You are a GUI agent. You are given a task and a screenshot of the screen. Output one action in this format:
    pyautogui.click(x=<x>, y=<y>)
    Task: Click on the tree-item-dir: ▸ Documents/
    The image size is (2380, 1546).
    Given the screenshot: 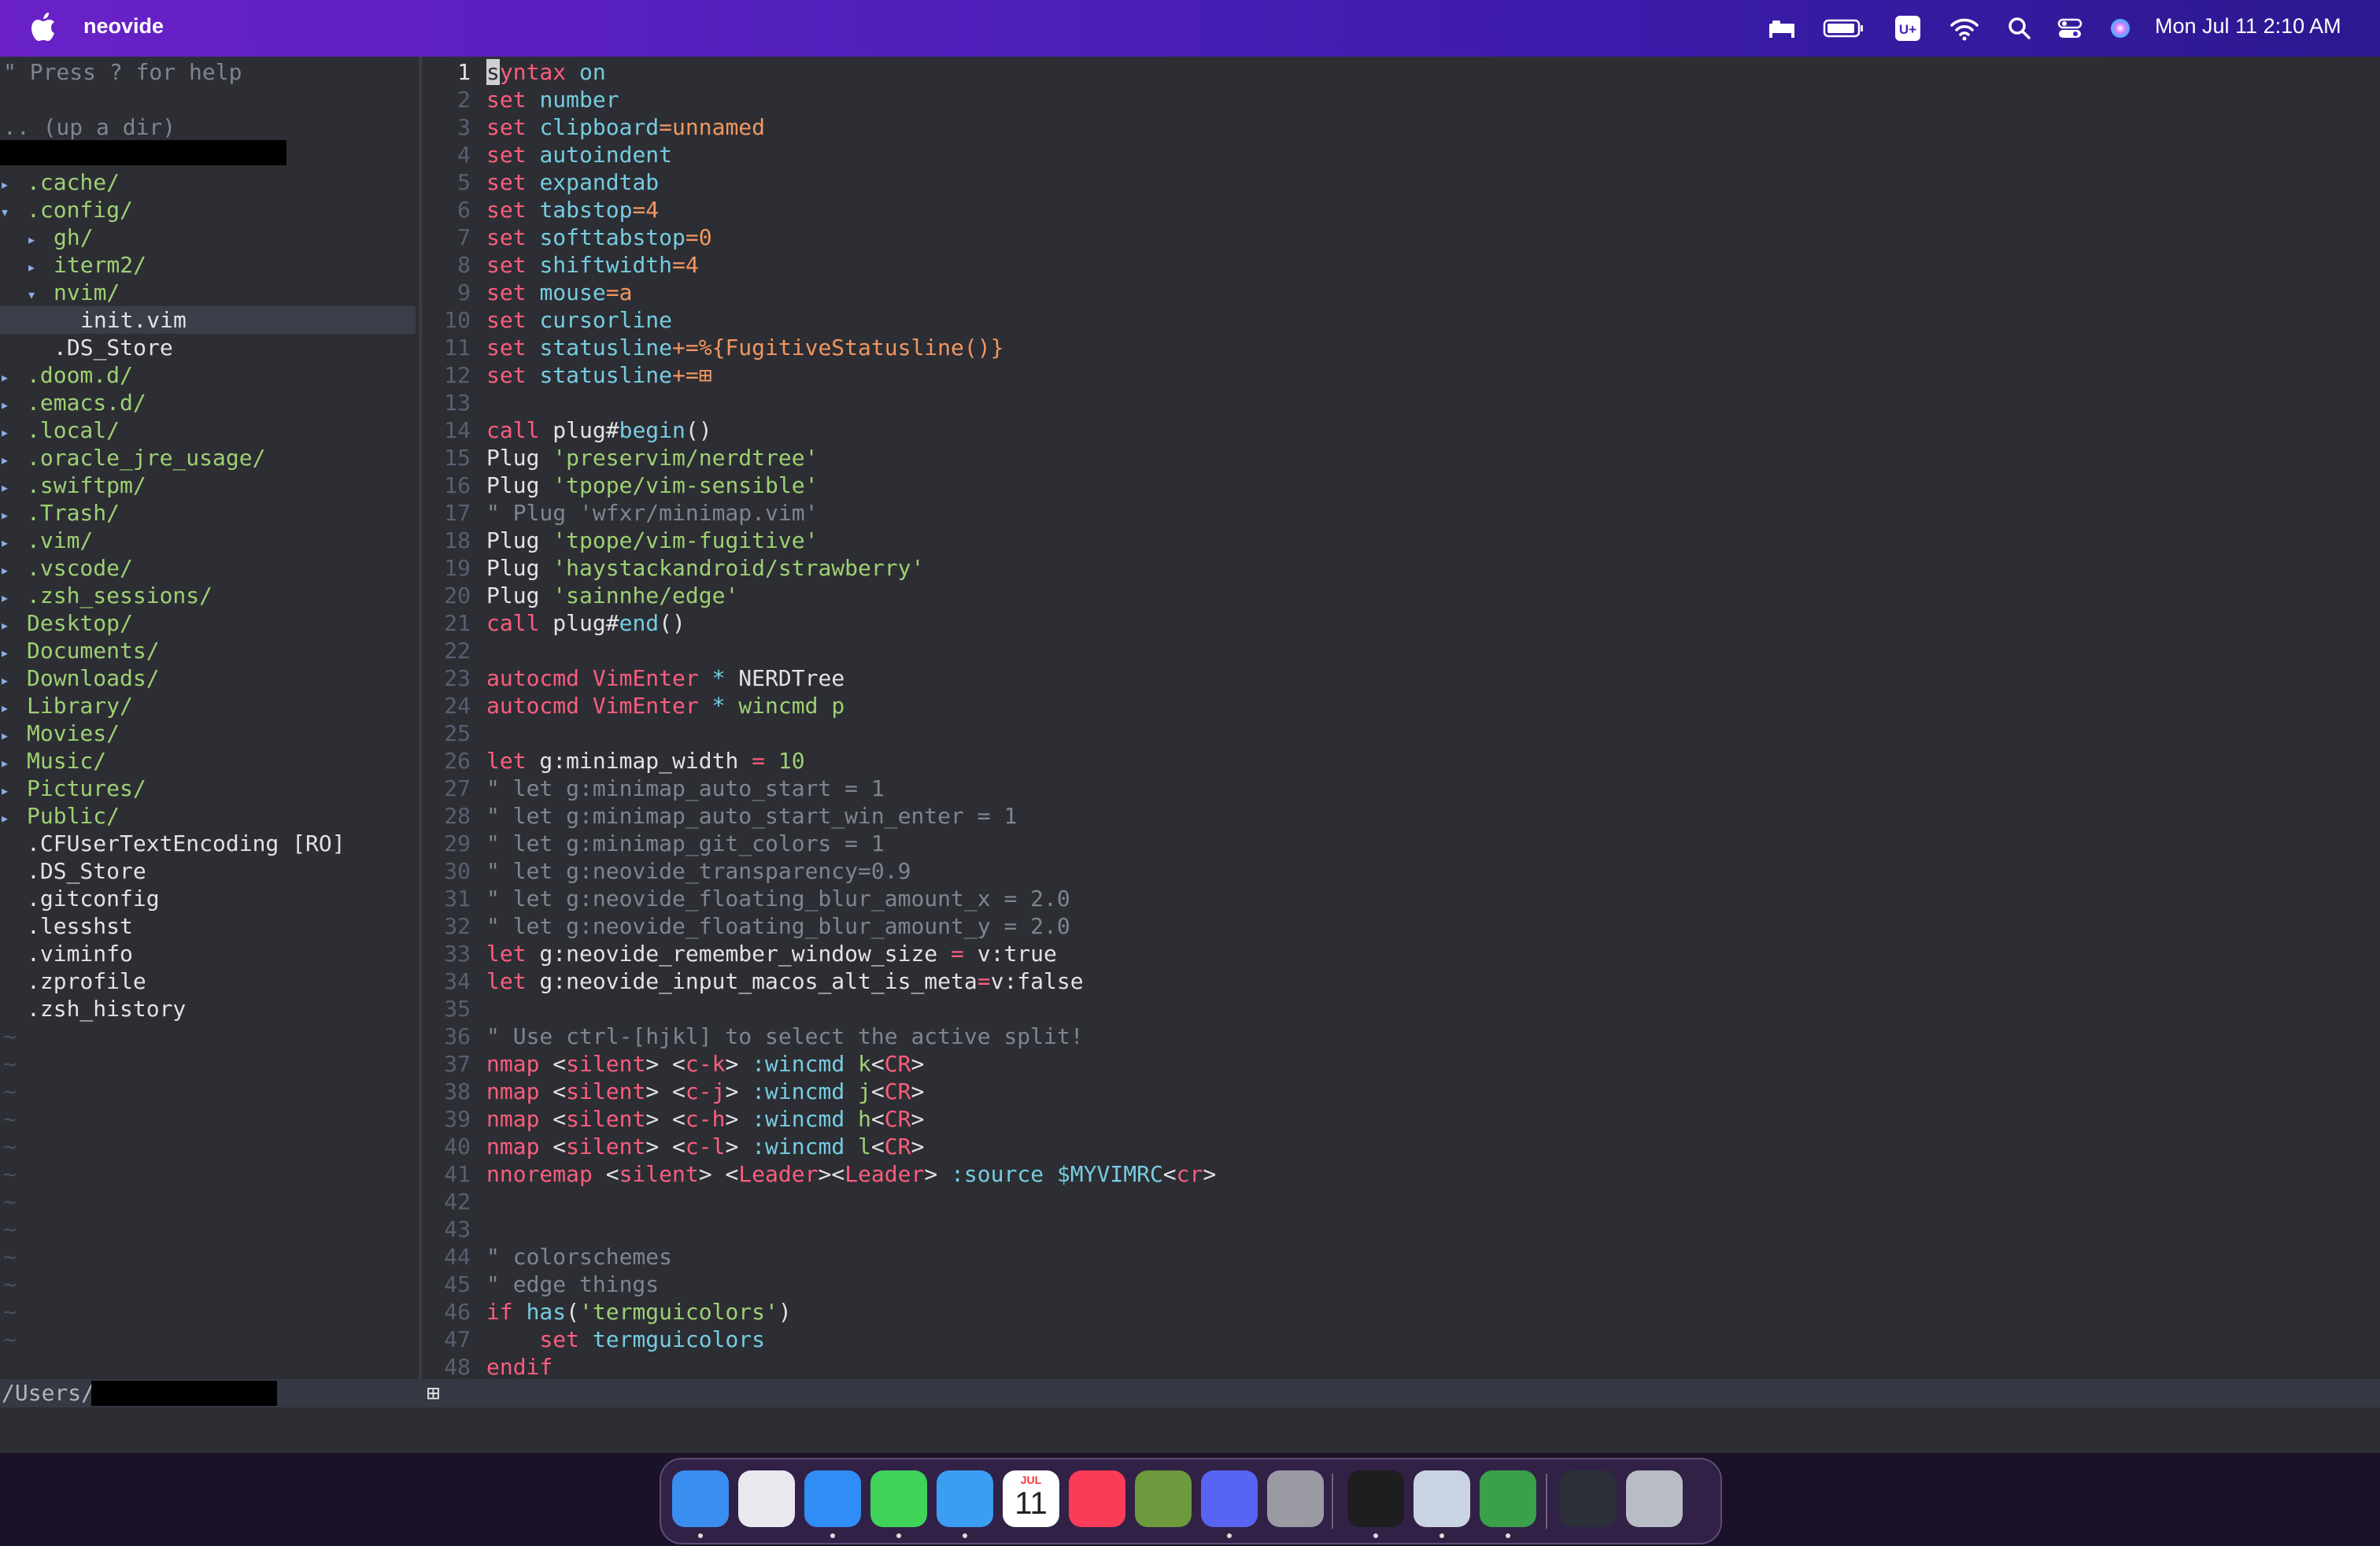 What is the action you would take?
    pyautogui.click(x=208, y=650)
    